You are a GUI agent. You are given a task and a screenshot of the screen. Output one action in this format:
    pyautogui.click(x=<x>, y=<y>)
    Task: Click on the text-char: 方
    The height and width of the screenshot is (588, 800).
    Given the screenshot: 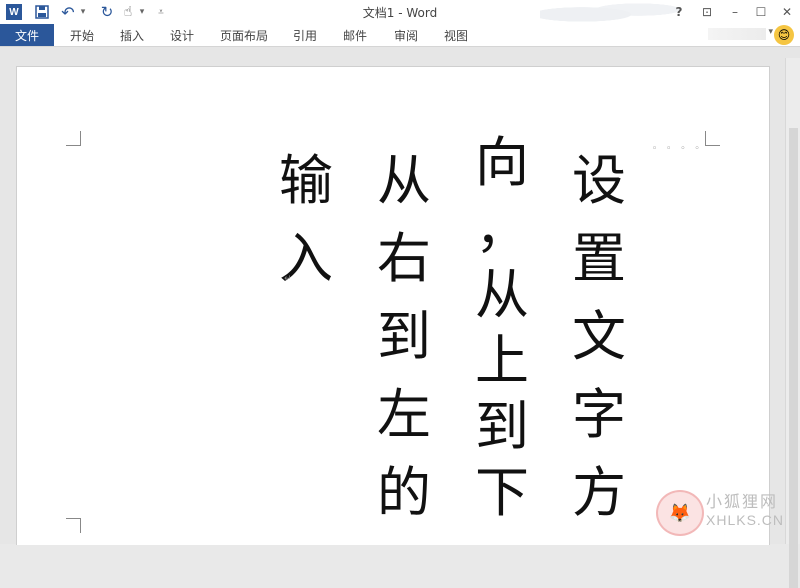 What is the action you would take?
    pyautogui.click(x=599, y=492)
    